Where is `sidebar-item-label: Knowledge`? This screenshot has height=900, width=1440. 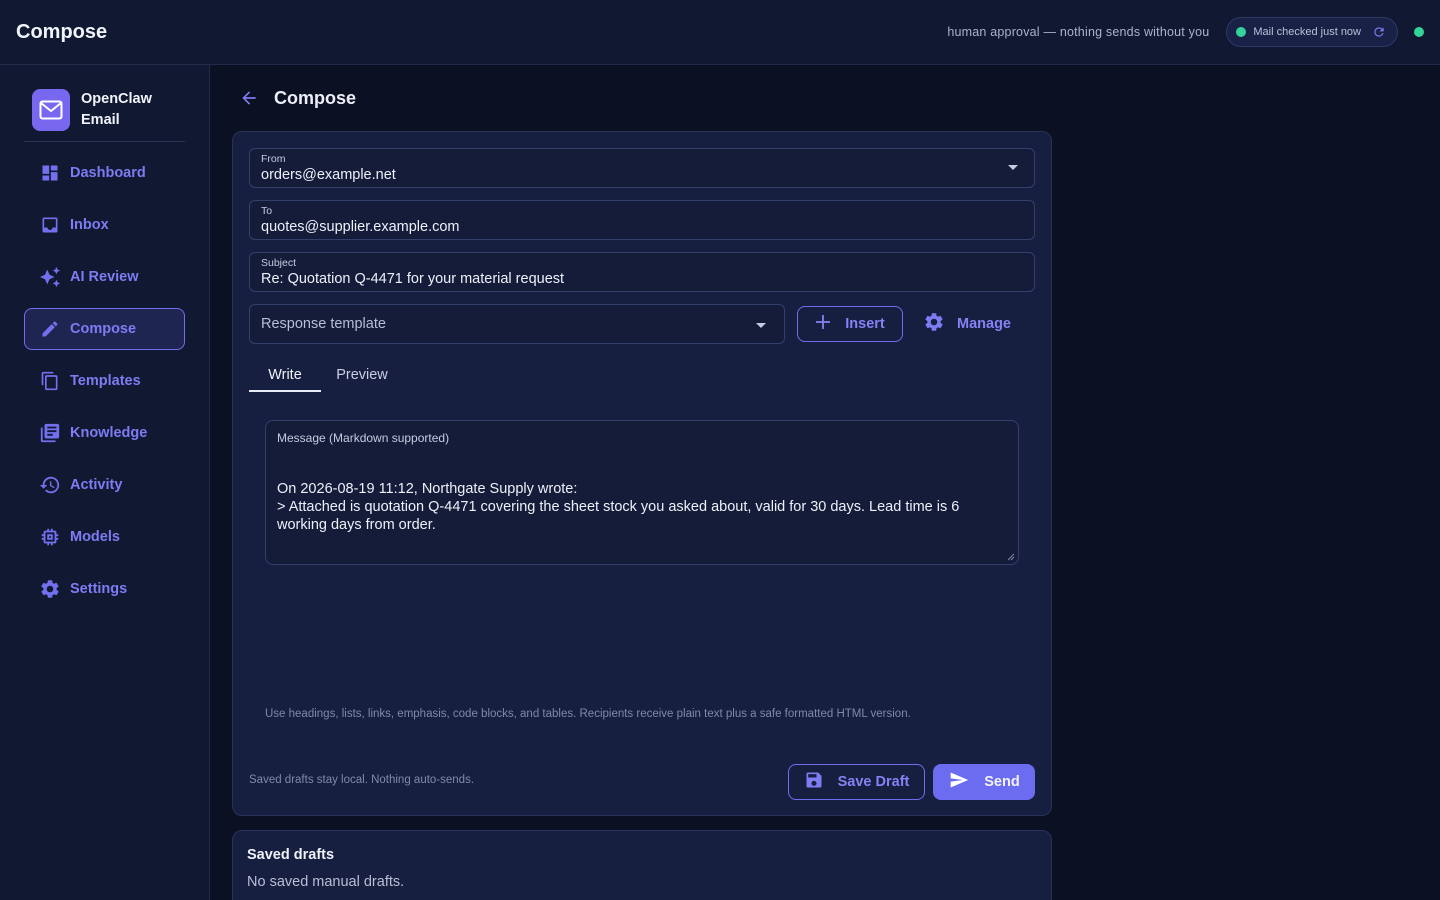 sidebar-item-label: Knowledge is located at coordinates (109, 433).